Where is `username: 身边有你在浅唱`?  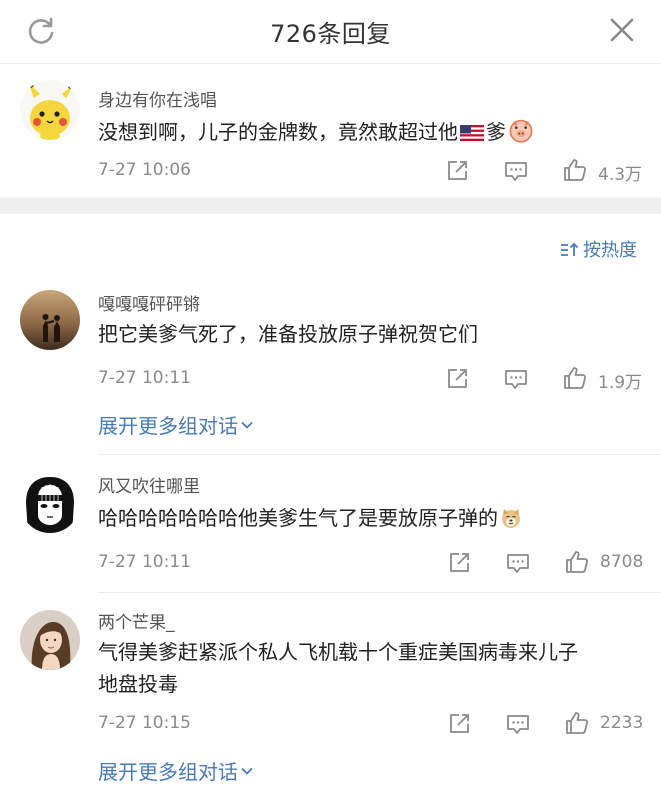
username: 身边有你在浅唱 is located at coordinates (157, 98).